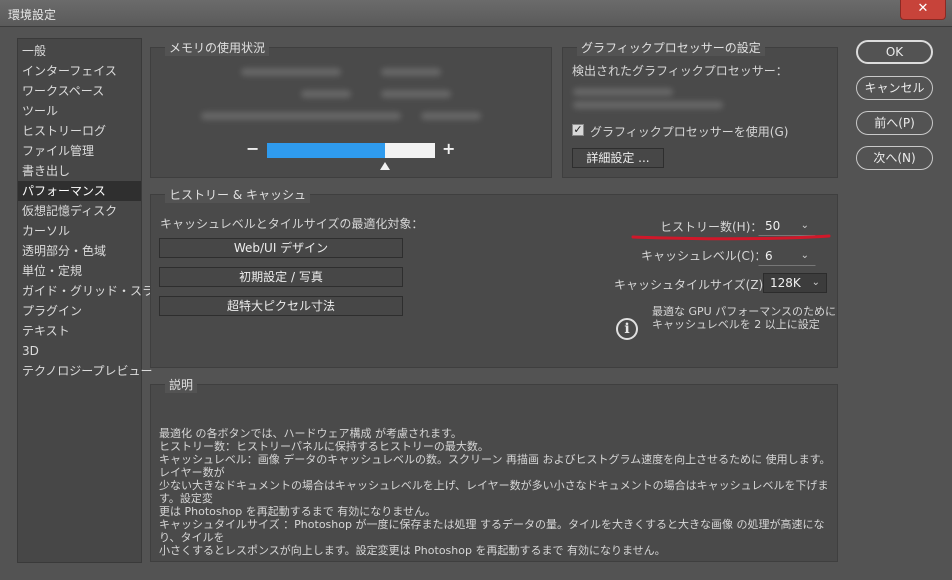 The height and width of the screenshot is (580, 952). I want to click on nav-item: ワークスペース, so click(79, 91).